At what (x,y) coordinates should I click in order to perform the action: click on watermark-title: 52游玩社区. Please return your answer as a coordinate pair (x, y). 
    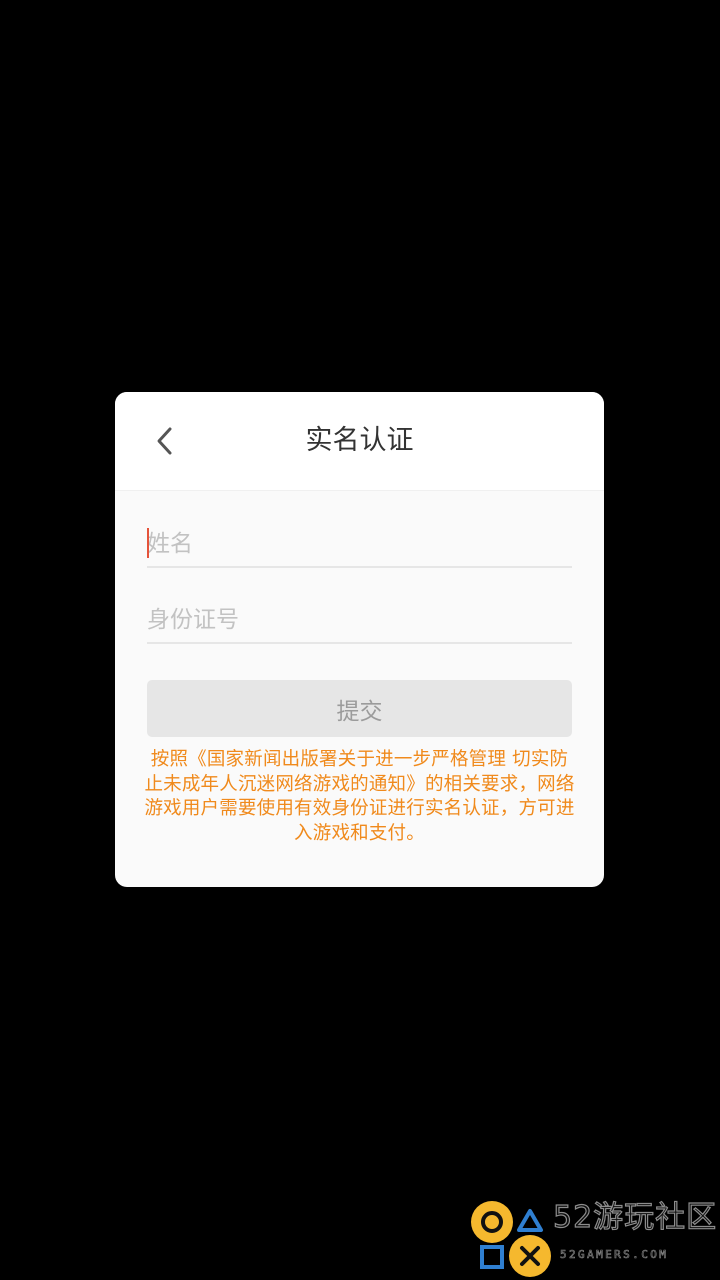
    Looking at the image, I should click on (635, 1217).